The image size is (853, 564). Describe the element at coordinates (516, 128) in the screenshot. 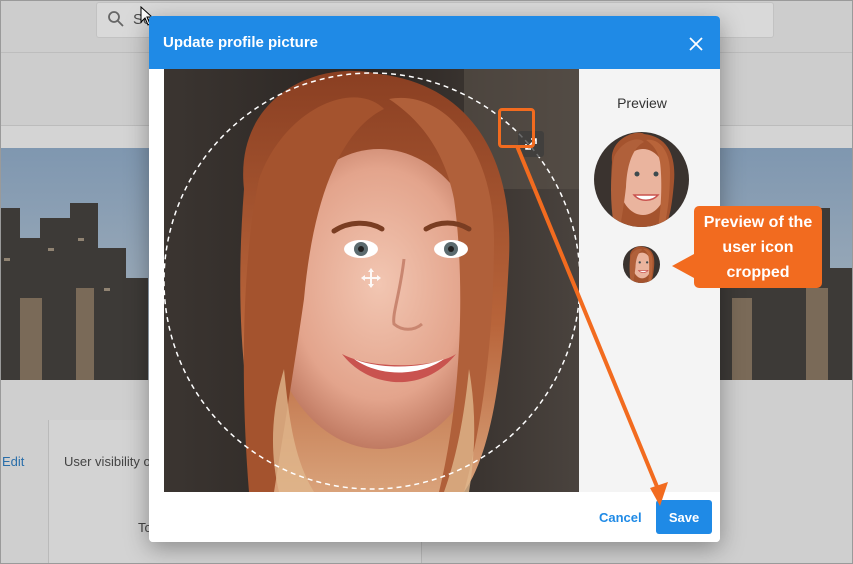

I see `annotation-highlight-box` at that location.